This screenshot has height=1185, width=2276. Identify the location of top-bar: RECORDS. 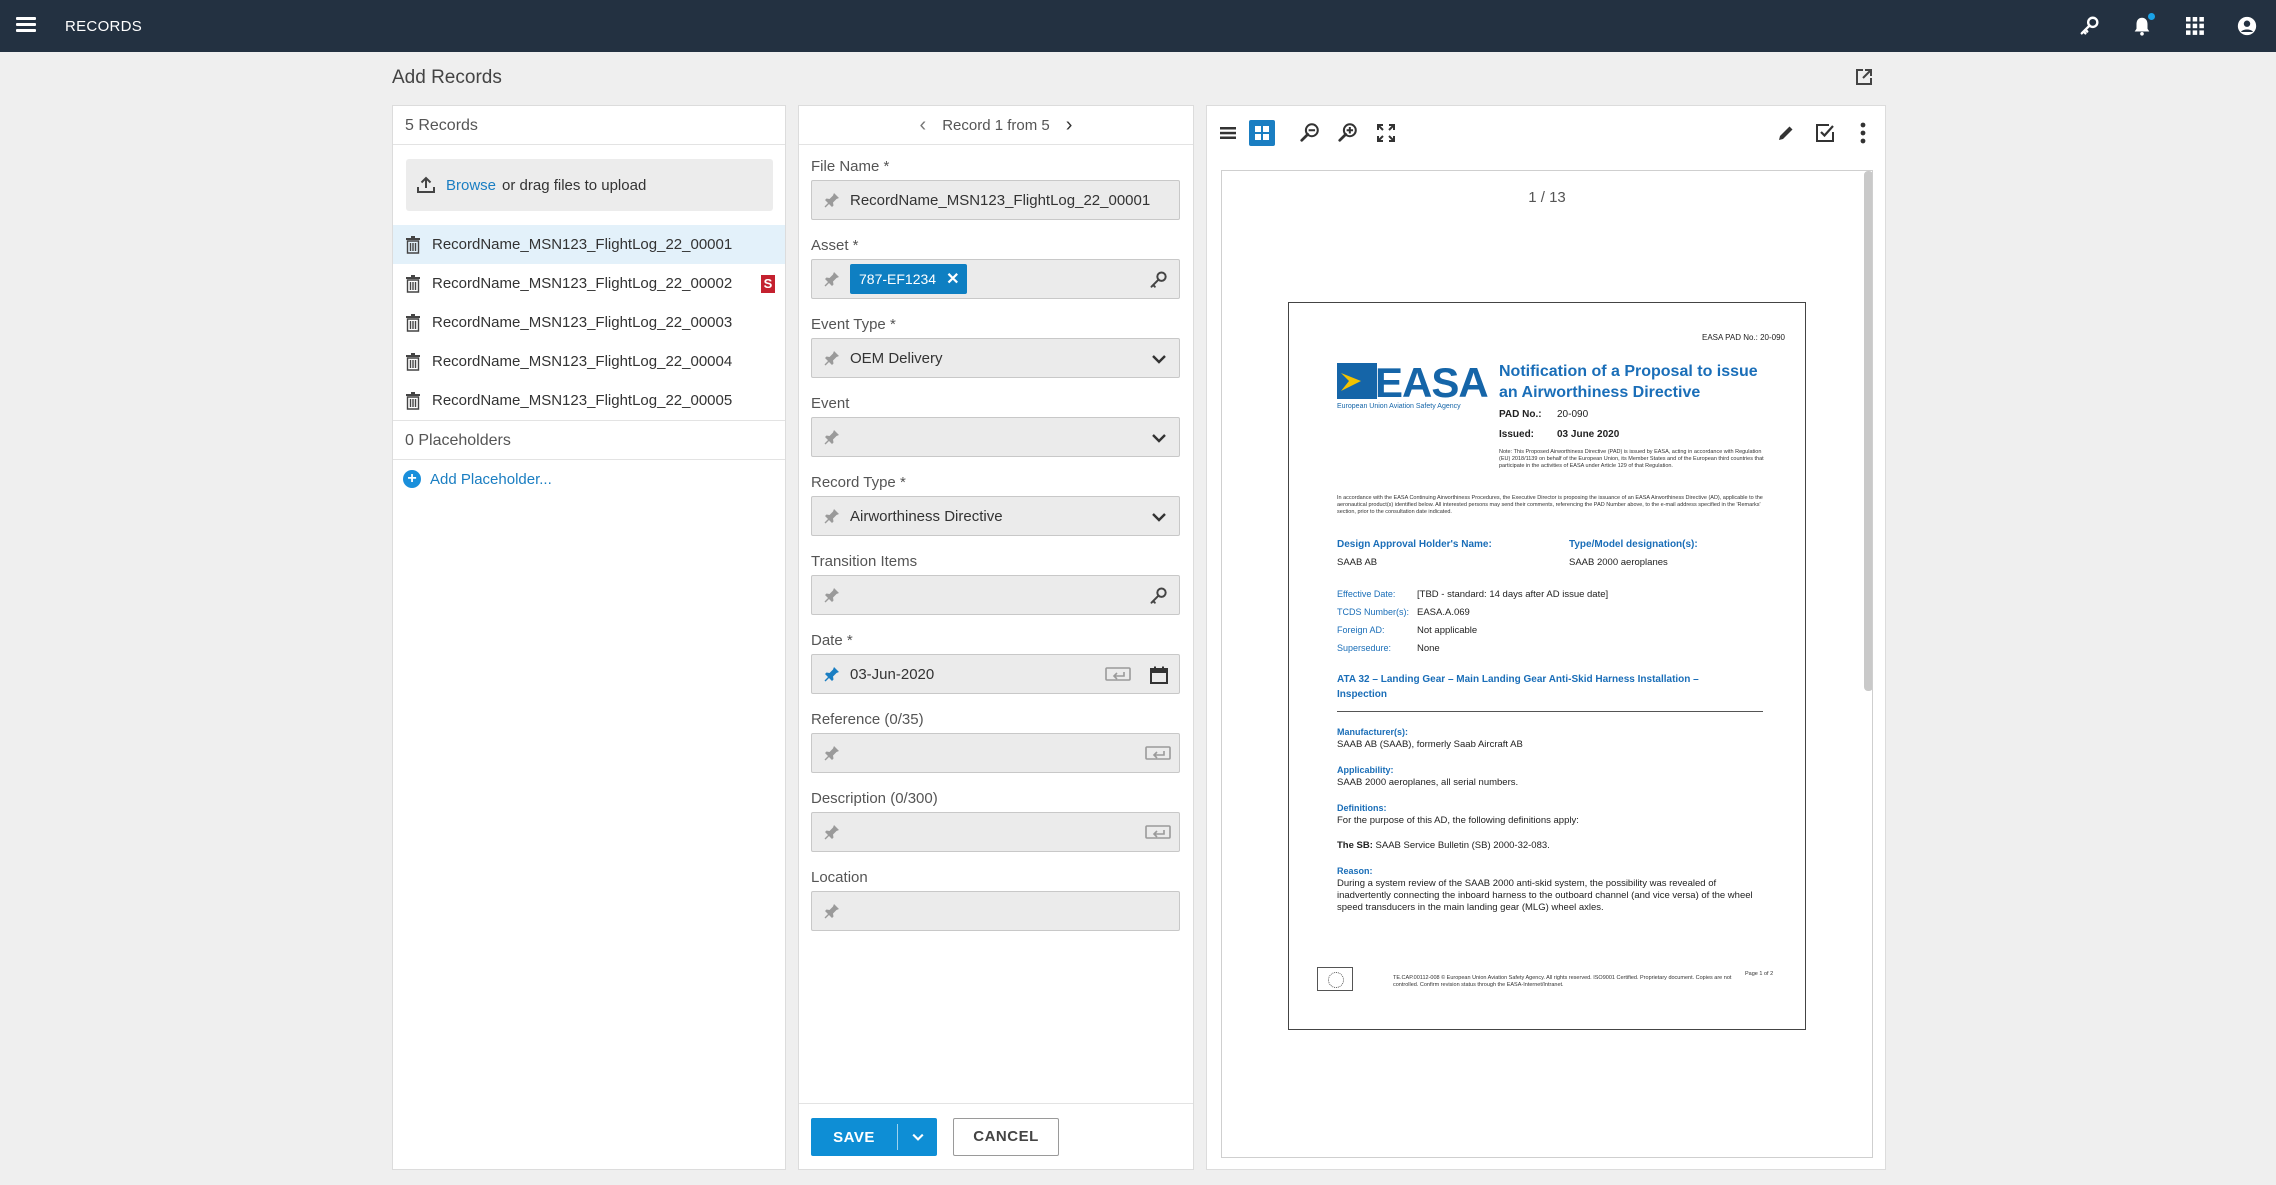
(1138, 26).